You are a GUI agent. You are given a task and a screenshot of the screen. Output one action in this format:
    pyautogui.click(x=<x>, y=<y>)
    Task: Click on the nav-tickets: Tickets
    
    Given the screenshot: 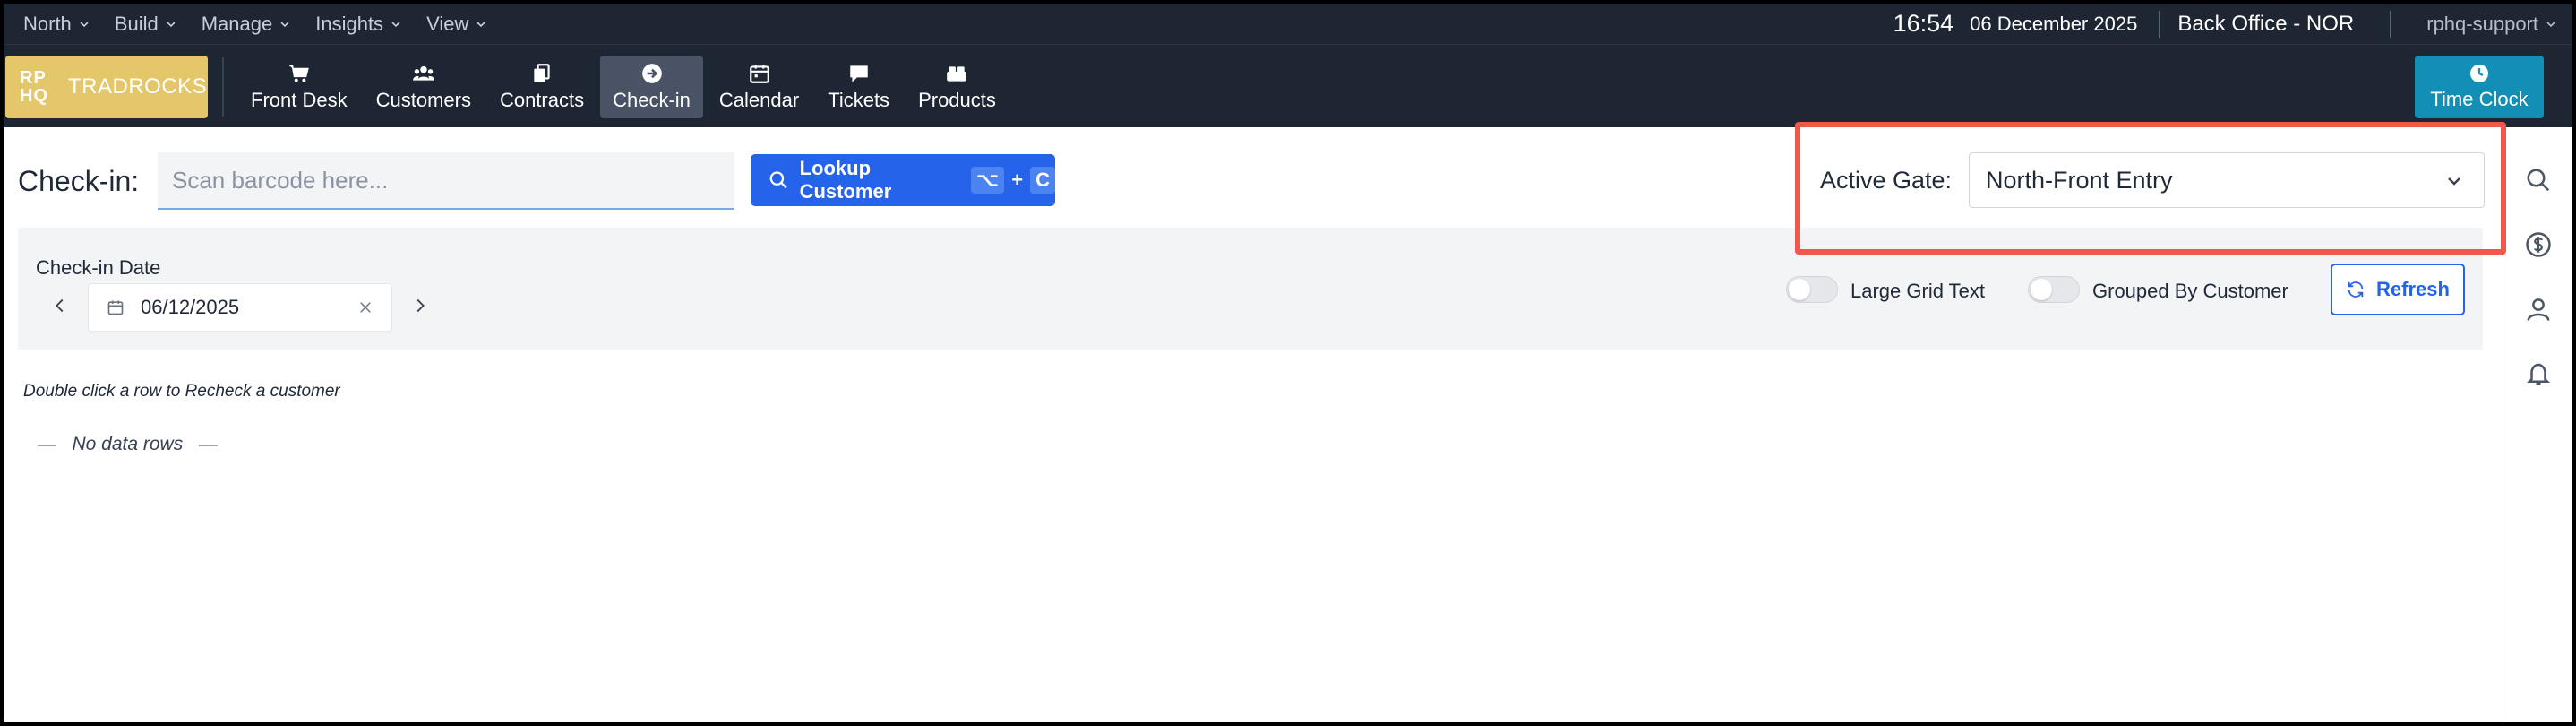 What is the action you would take?
    pyautogui.click(x=858, y=87)
    